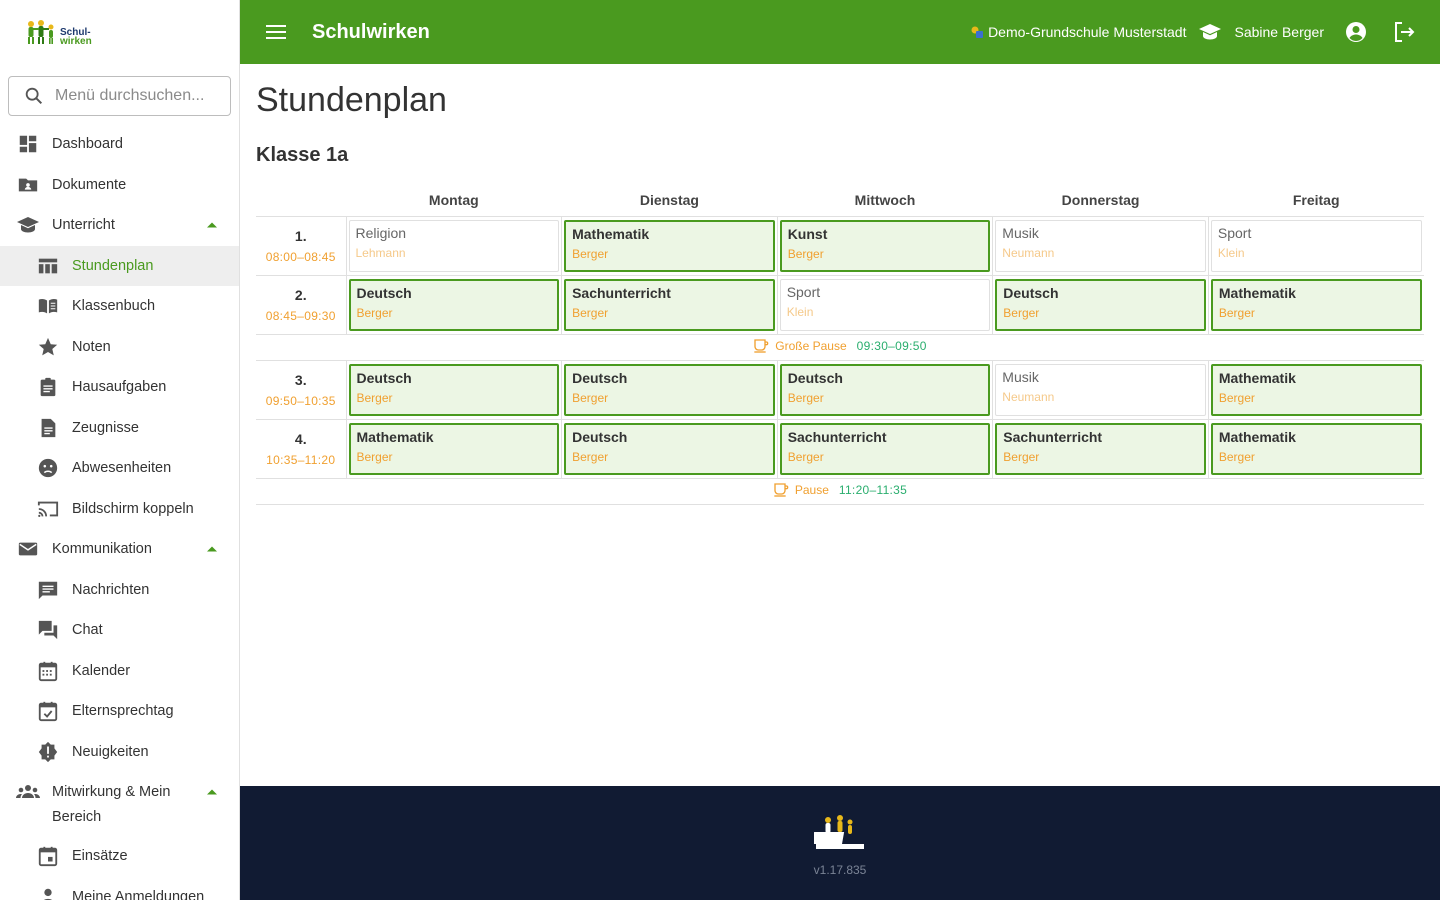 The width and height of the screenshot is (1440, 900). What do you see at coordinates (119, 856) in the screenshot?
I see `sidebar-item-einsaetze: Einsätze` at bounding box center [119, 856].